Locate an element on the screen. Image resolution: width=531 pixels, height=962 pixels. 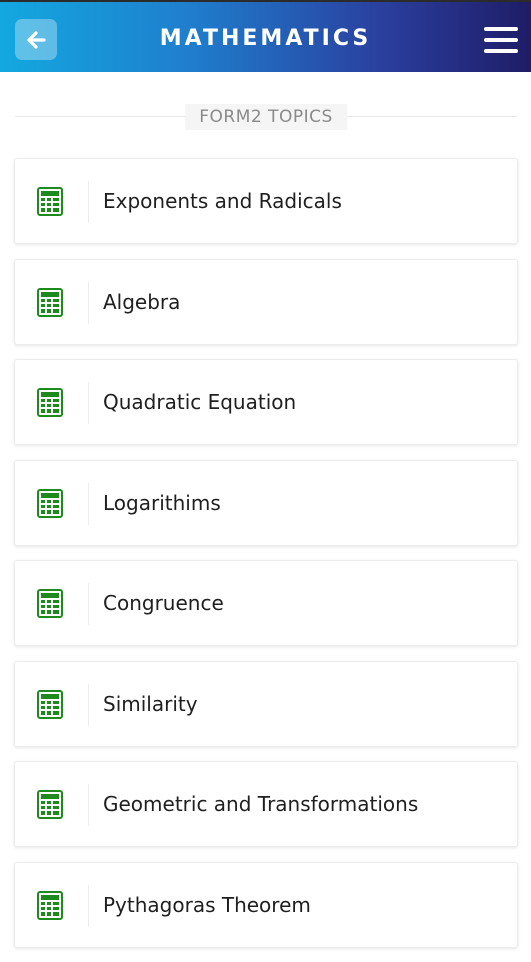
topic-card: Similarity is located at coordinates (266, 703).